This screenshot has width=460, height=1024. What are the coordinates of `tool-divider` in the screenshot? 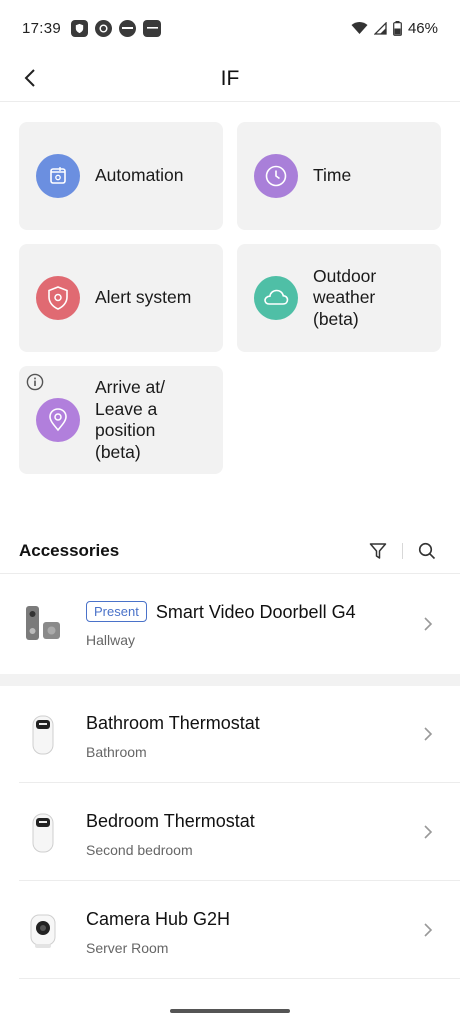 It's located at (402, 550).